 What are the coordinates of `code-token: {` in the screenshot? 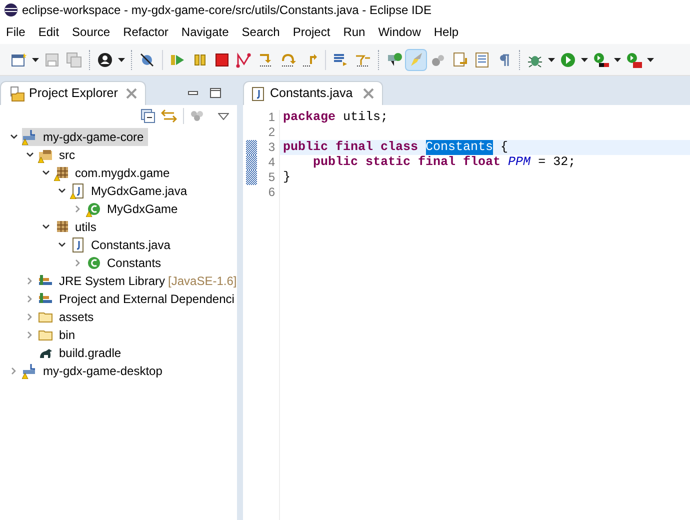 It's located at (504, 147).